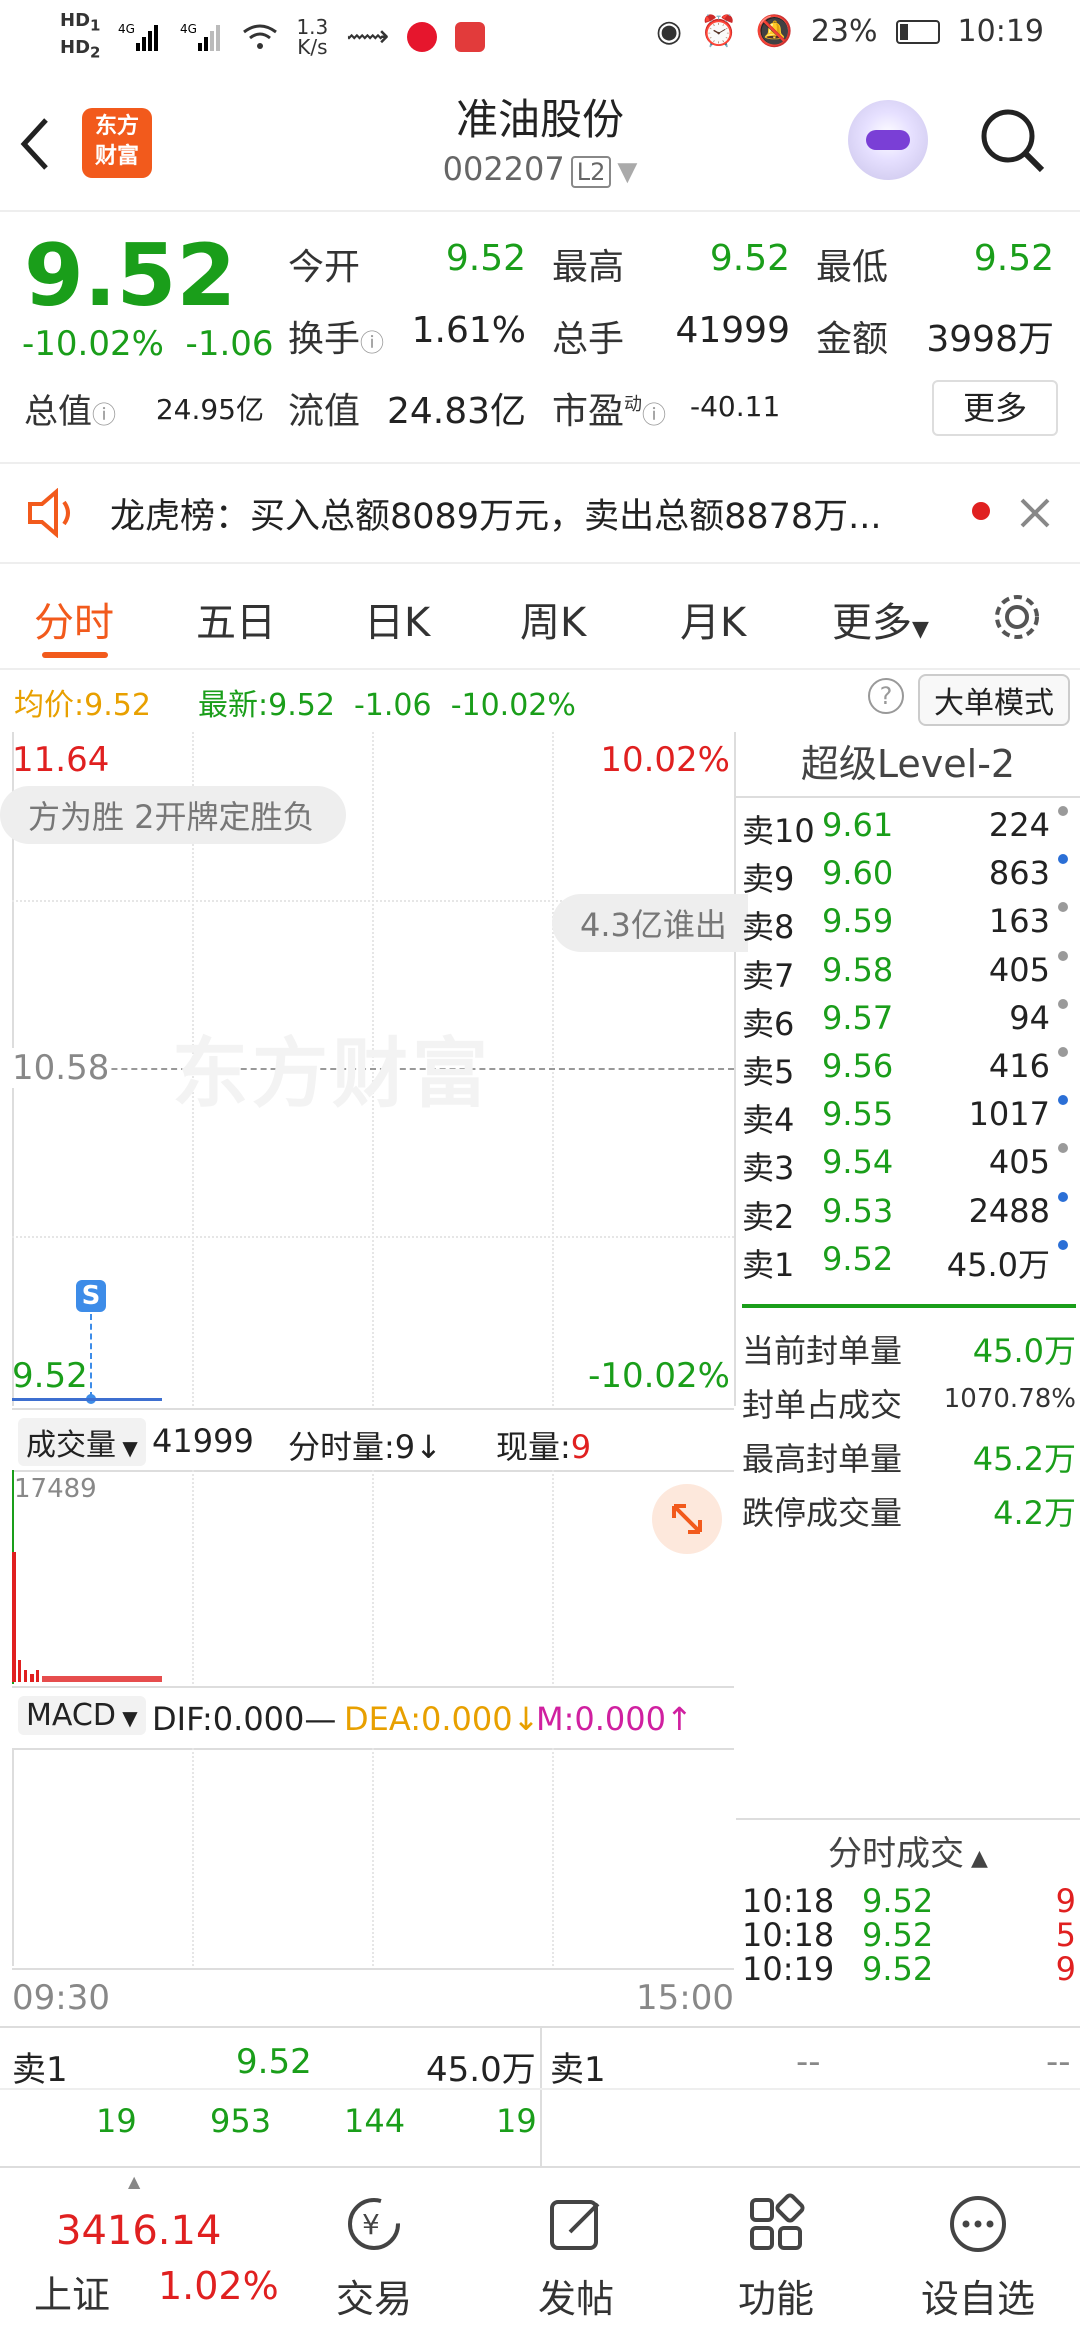  What do you see at coordinates (909, 1215) in the screenshot?
I see `ask-row: 卖2 9.53 2488` at bounding box center [909, 1215].